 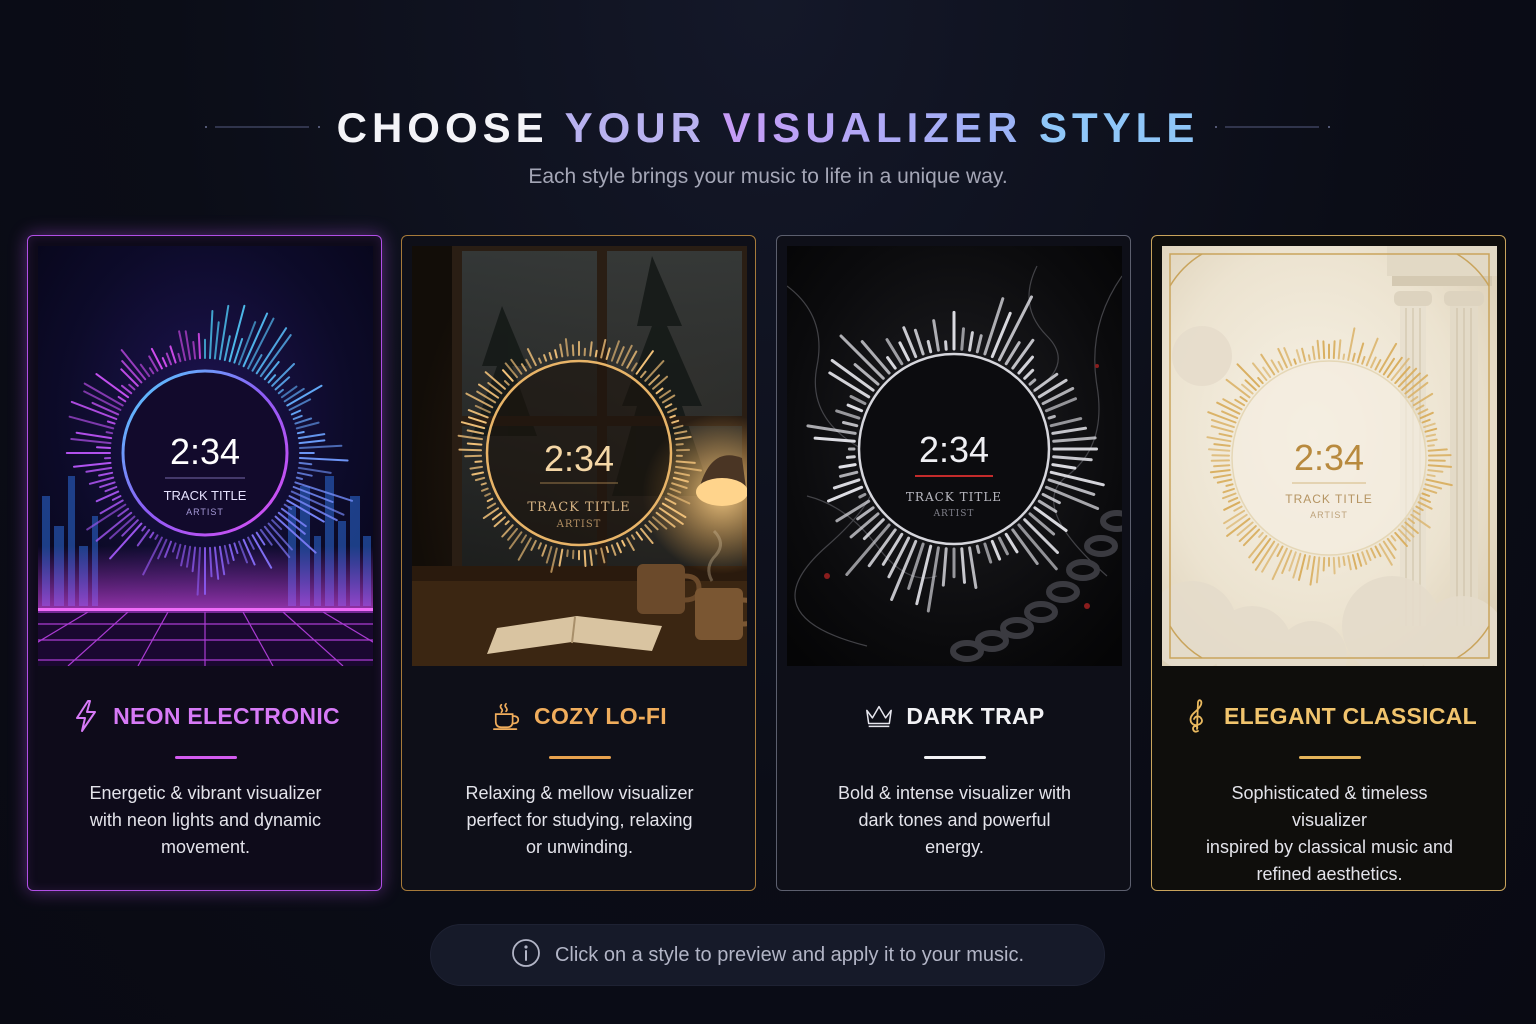 I want to click on title-row: CHOOSE YOUR VISUALIZER STYLE, so click(x=768, y=128).